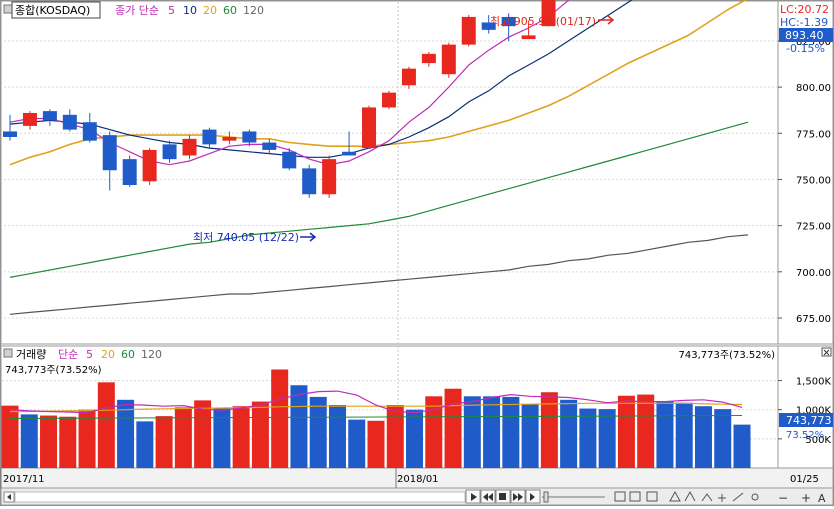 This screenshot has height=509, width=834. What do you see at coordinates (24, 479) in the screenshot?
I see `x-label-start: 2017/11` at bounding box center [24, 479].